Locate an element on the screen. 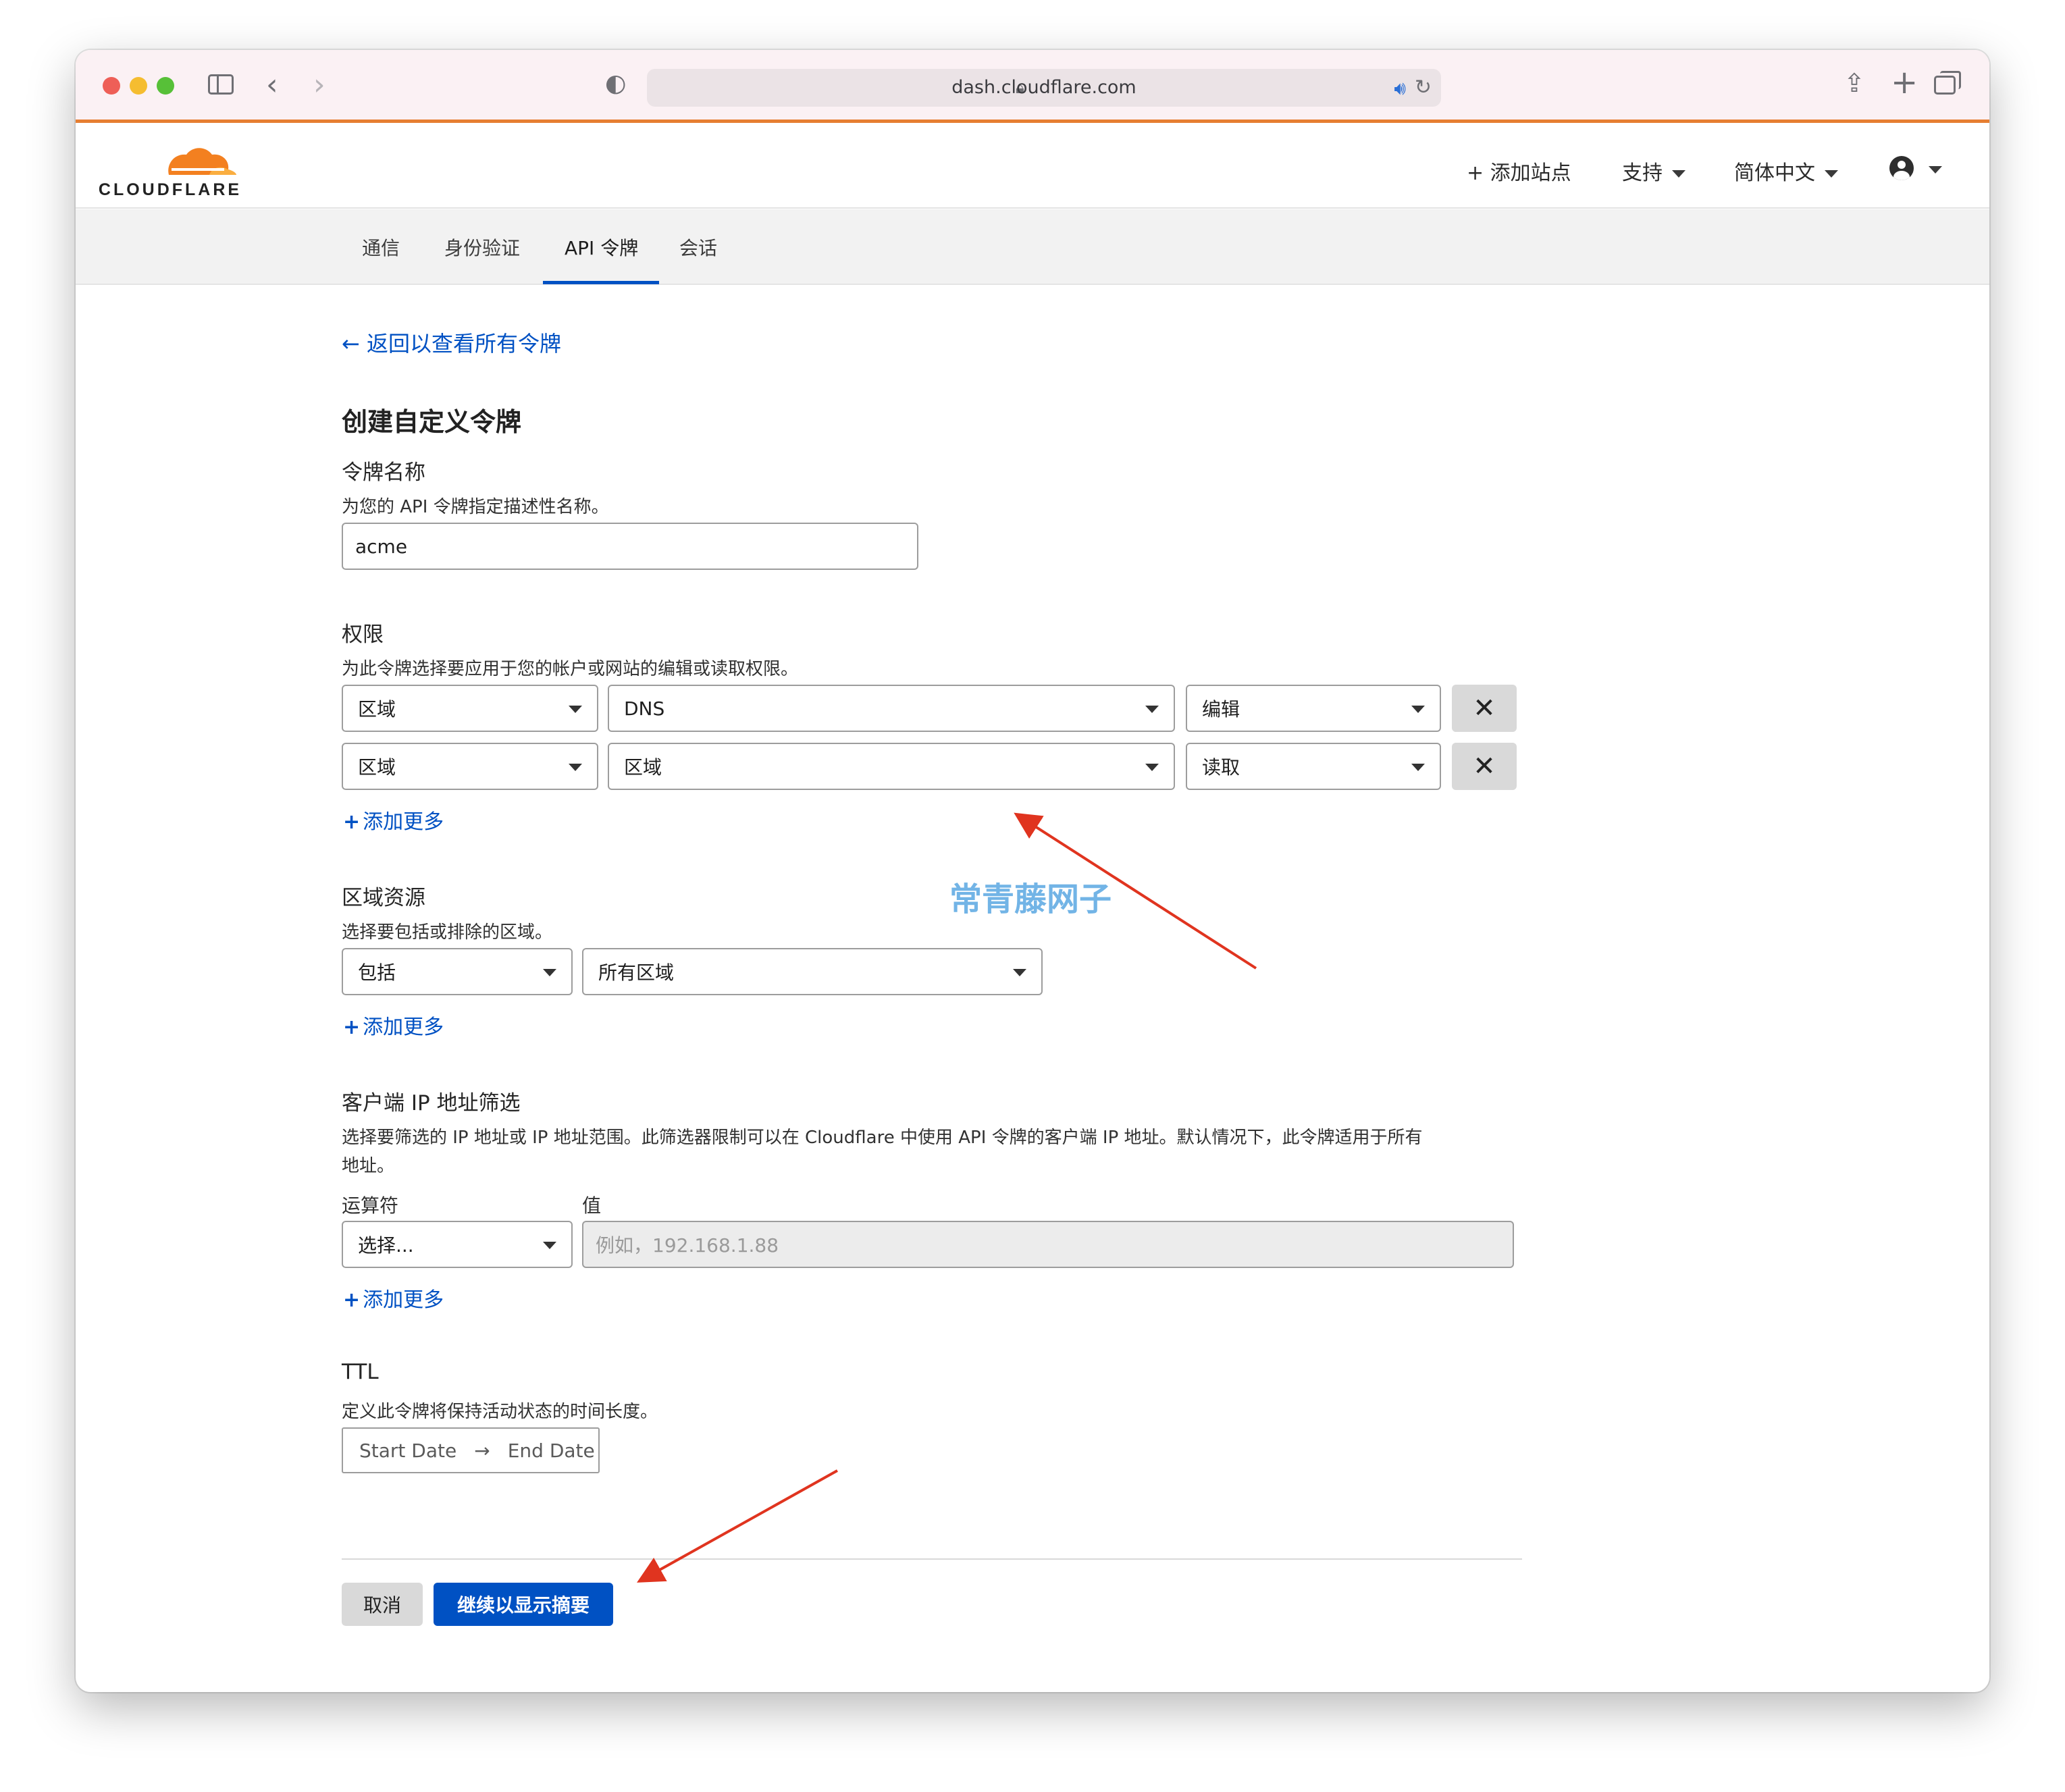  remove-permission-button-1: ✕ is located at coordinates (1484, 708).